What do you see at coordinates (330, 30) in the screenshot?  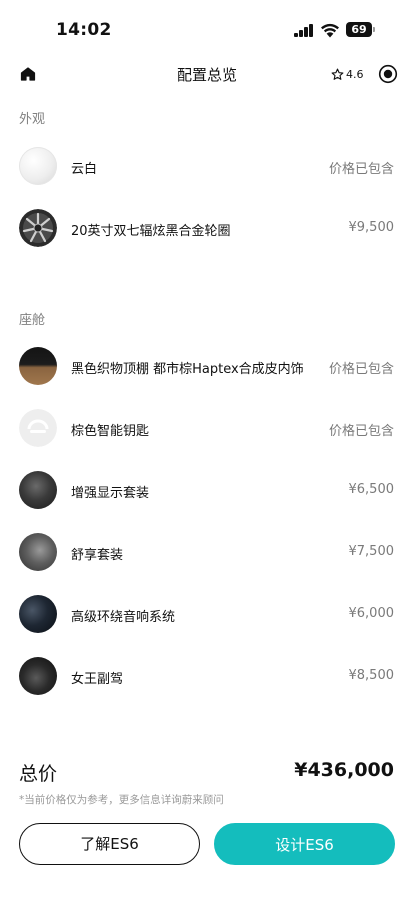 I see `wifi-icon` at bounding box center [330, 30].